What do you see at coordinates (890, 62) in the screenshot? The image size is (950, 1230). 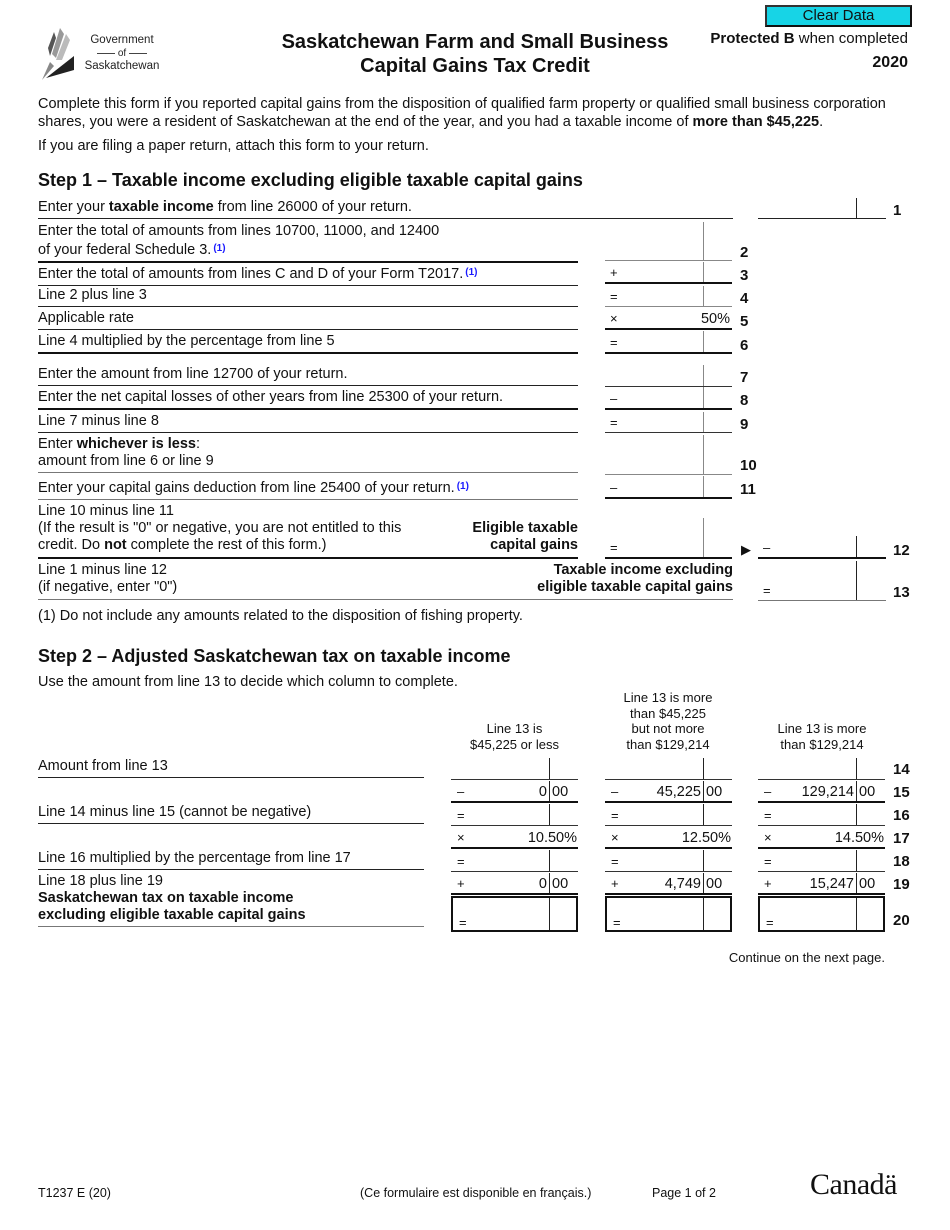 I see `tax-year: 2020` at bounding box center [890, 62].